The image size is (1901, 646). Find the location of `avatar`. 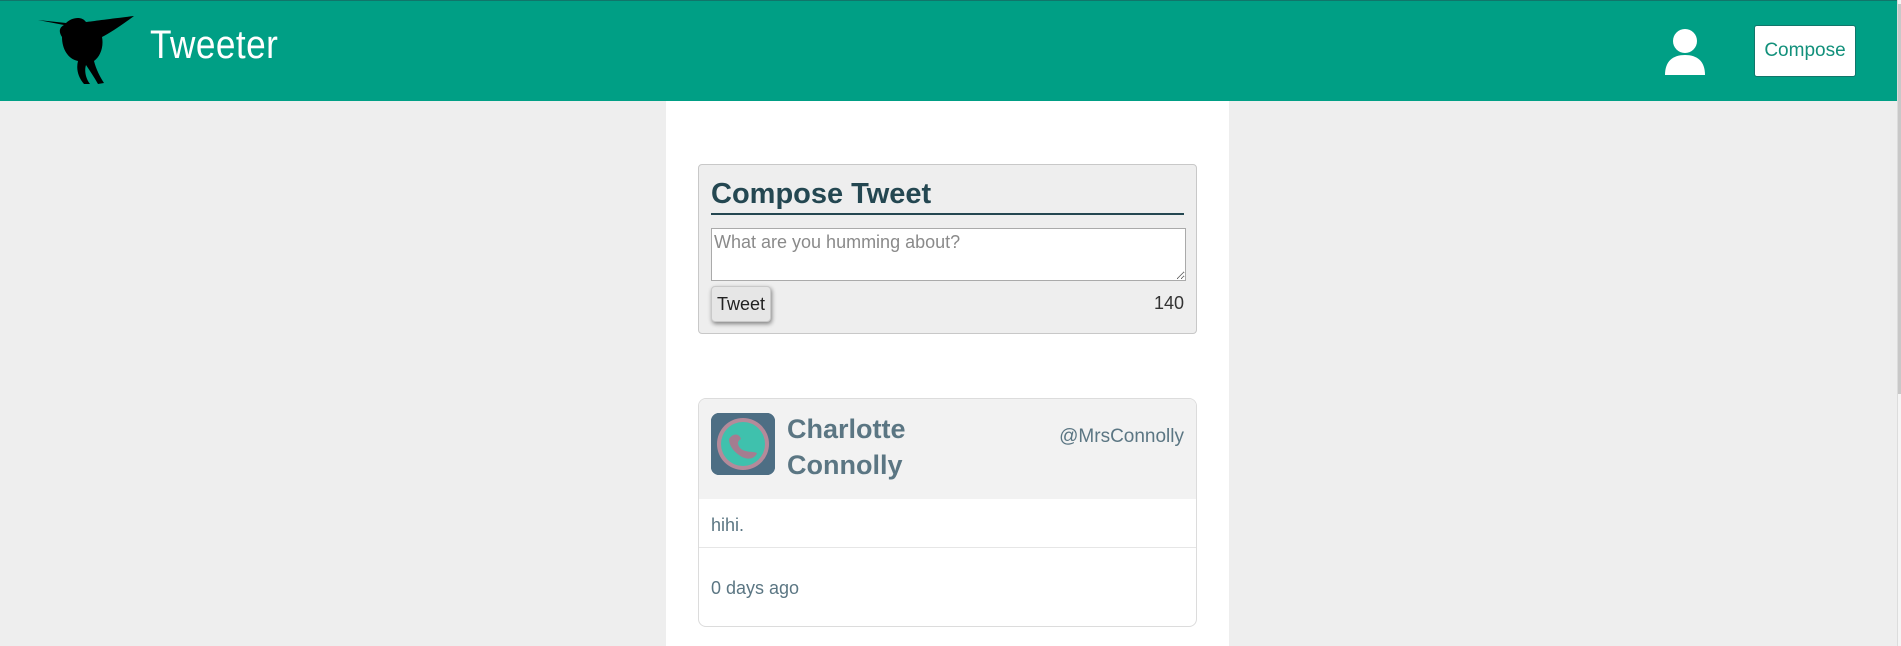

avatar is located at coordinates (743, 444).